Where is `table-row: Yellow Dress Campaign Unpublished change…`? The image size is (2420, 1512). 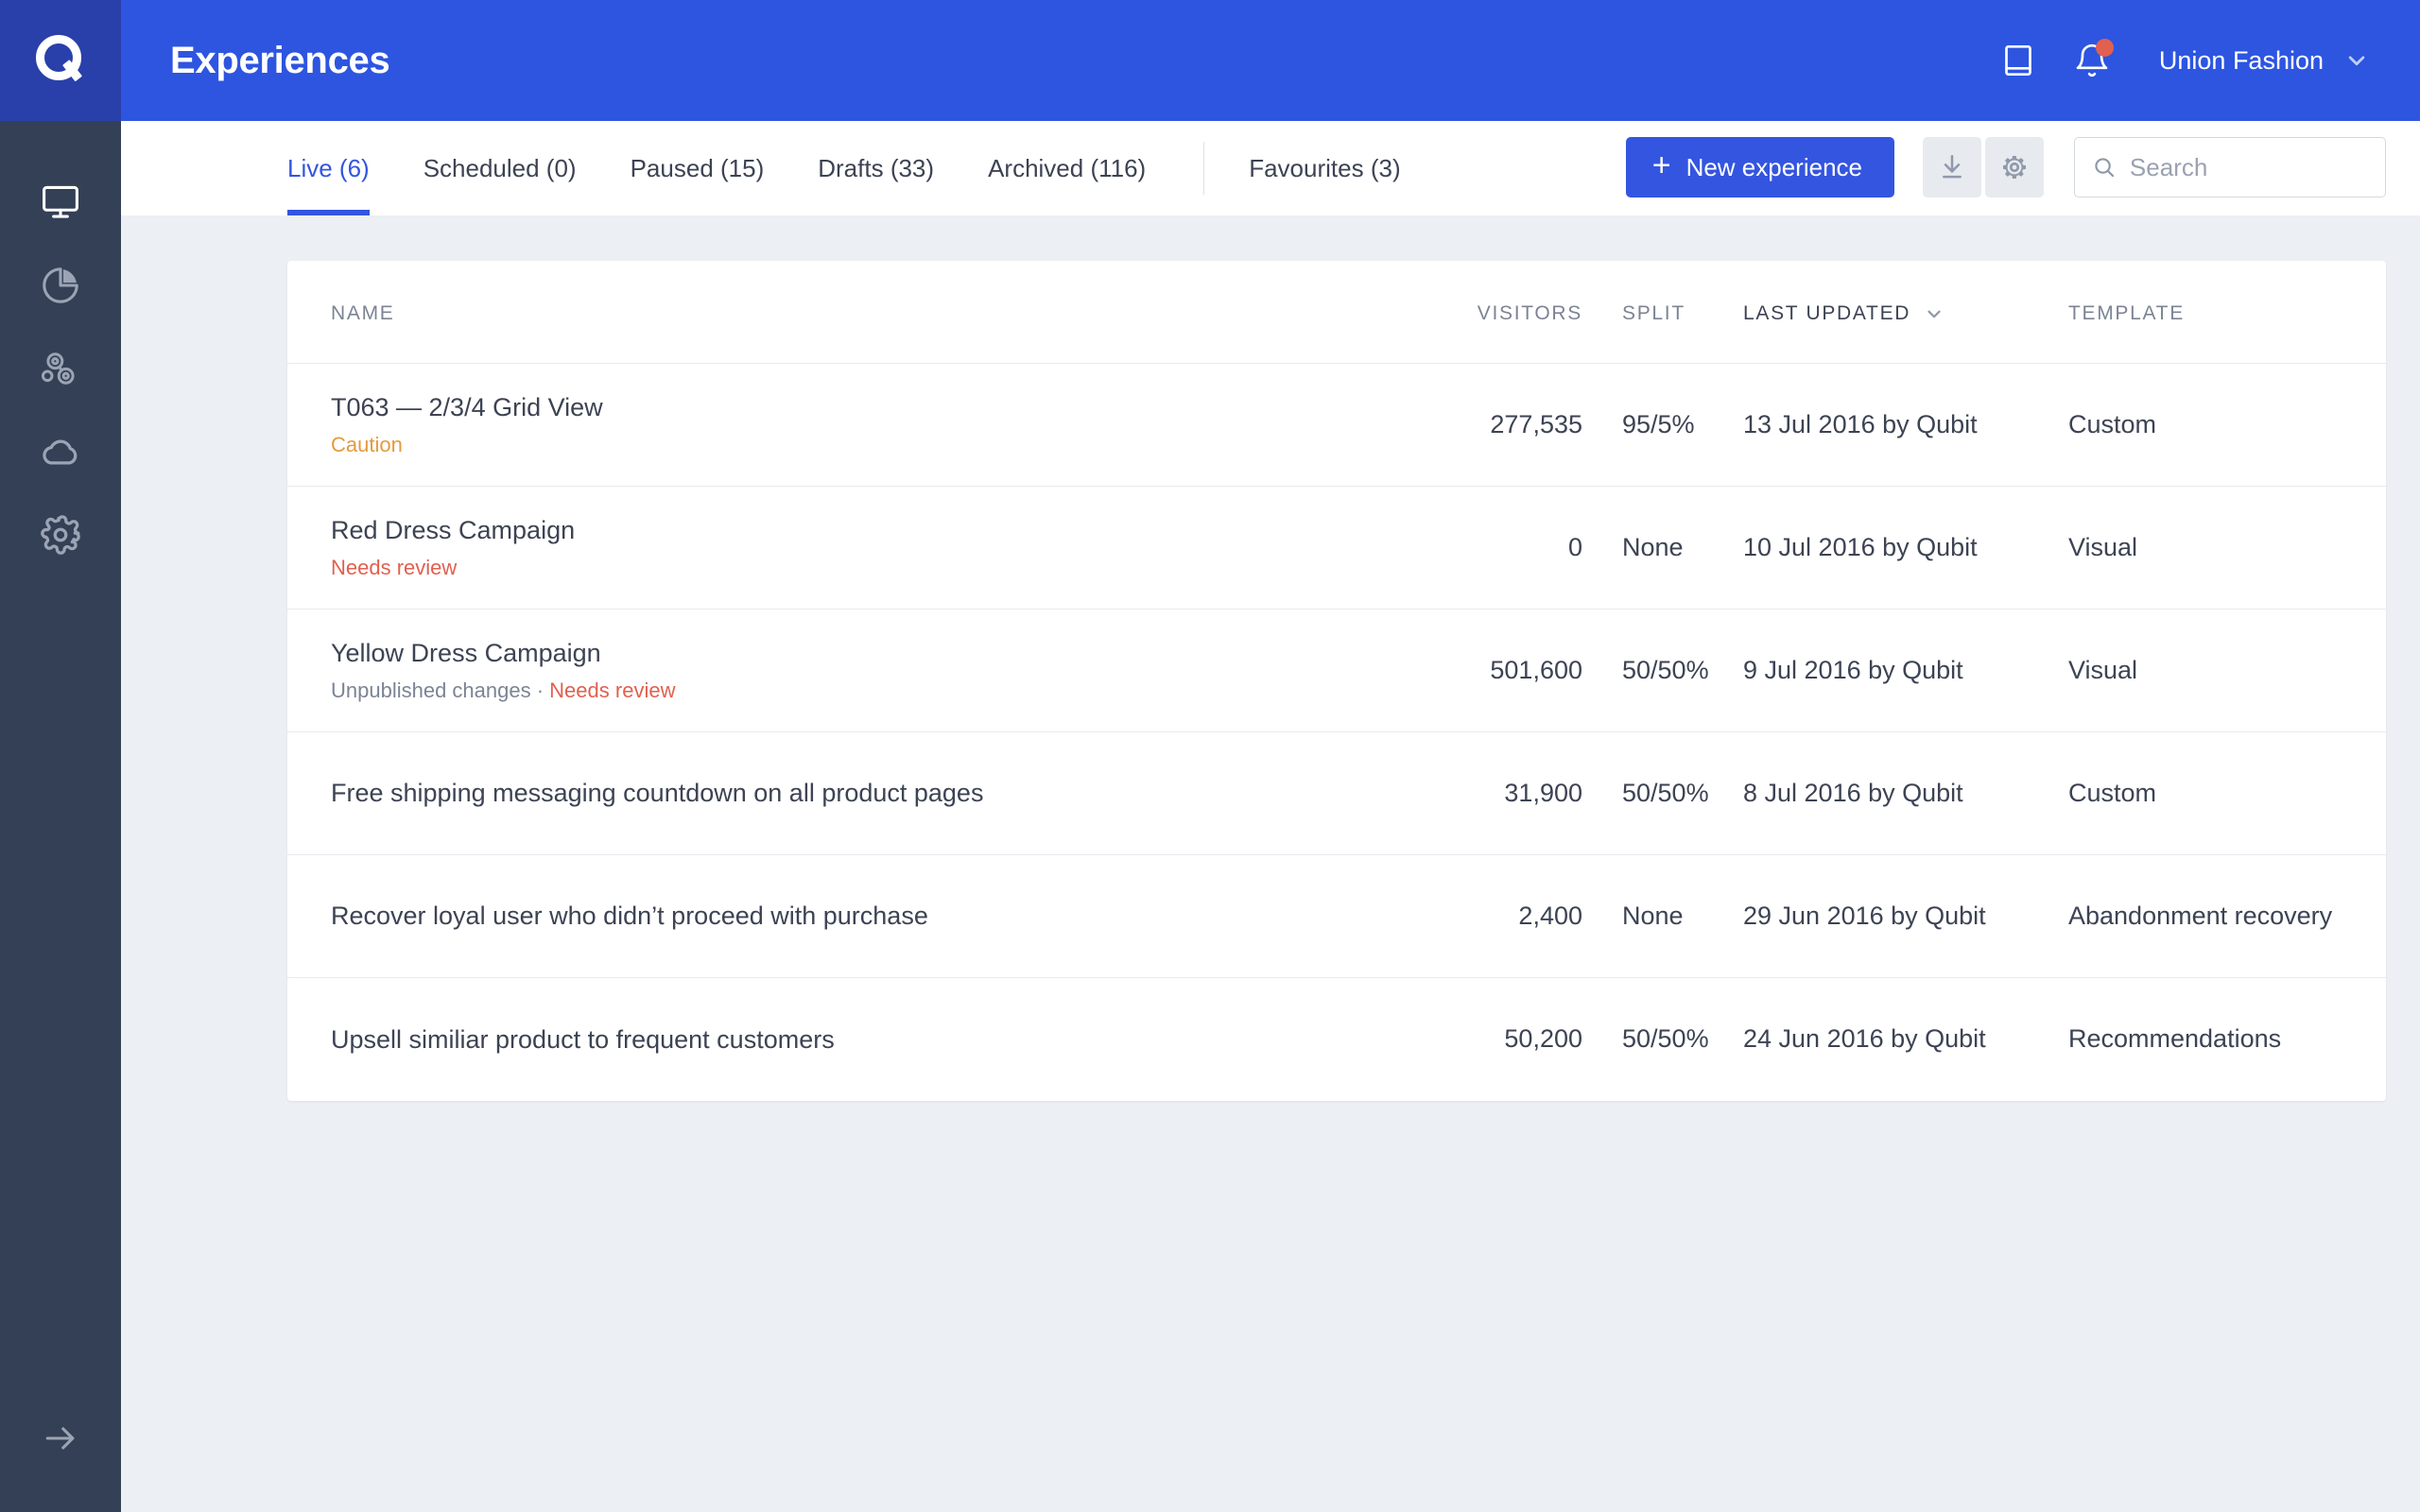 table-row: Yellow Dress Campaign Unpublished change… is located at coordinates (1336, 670).